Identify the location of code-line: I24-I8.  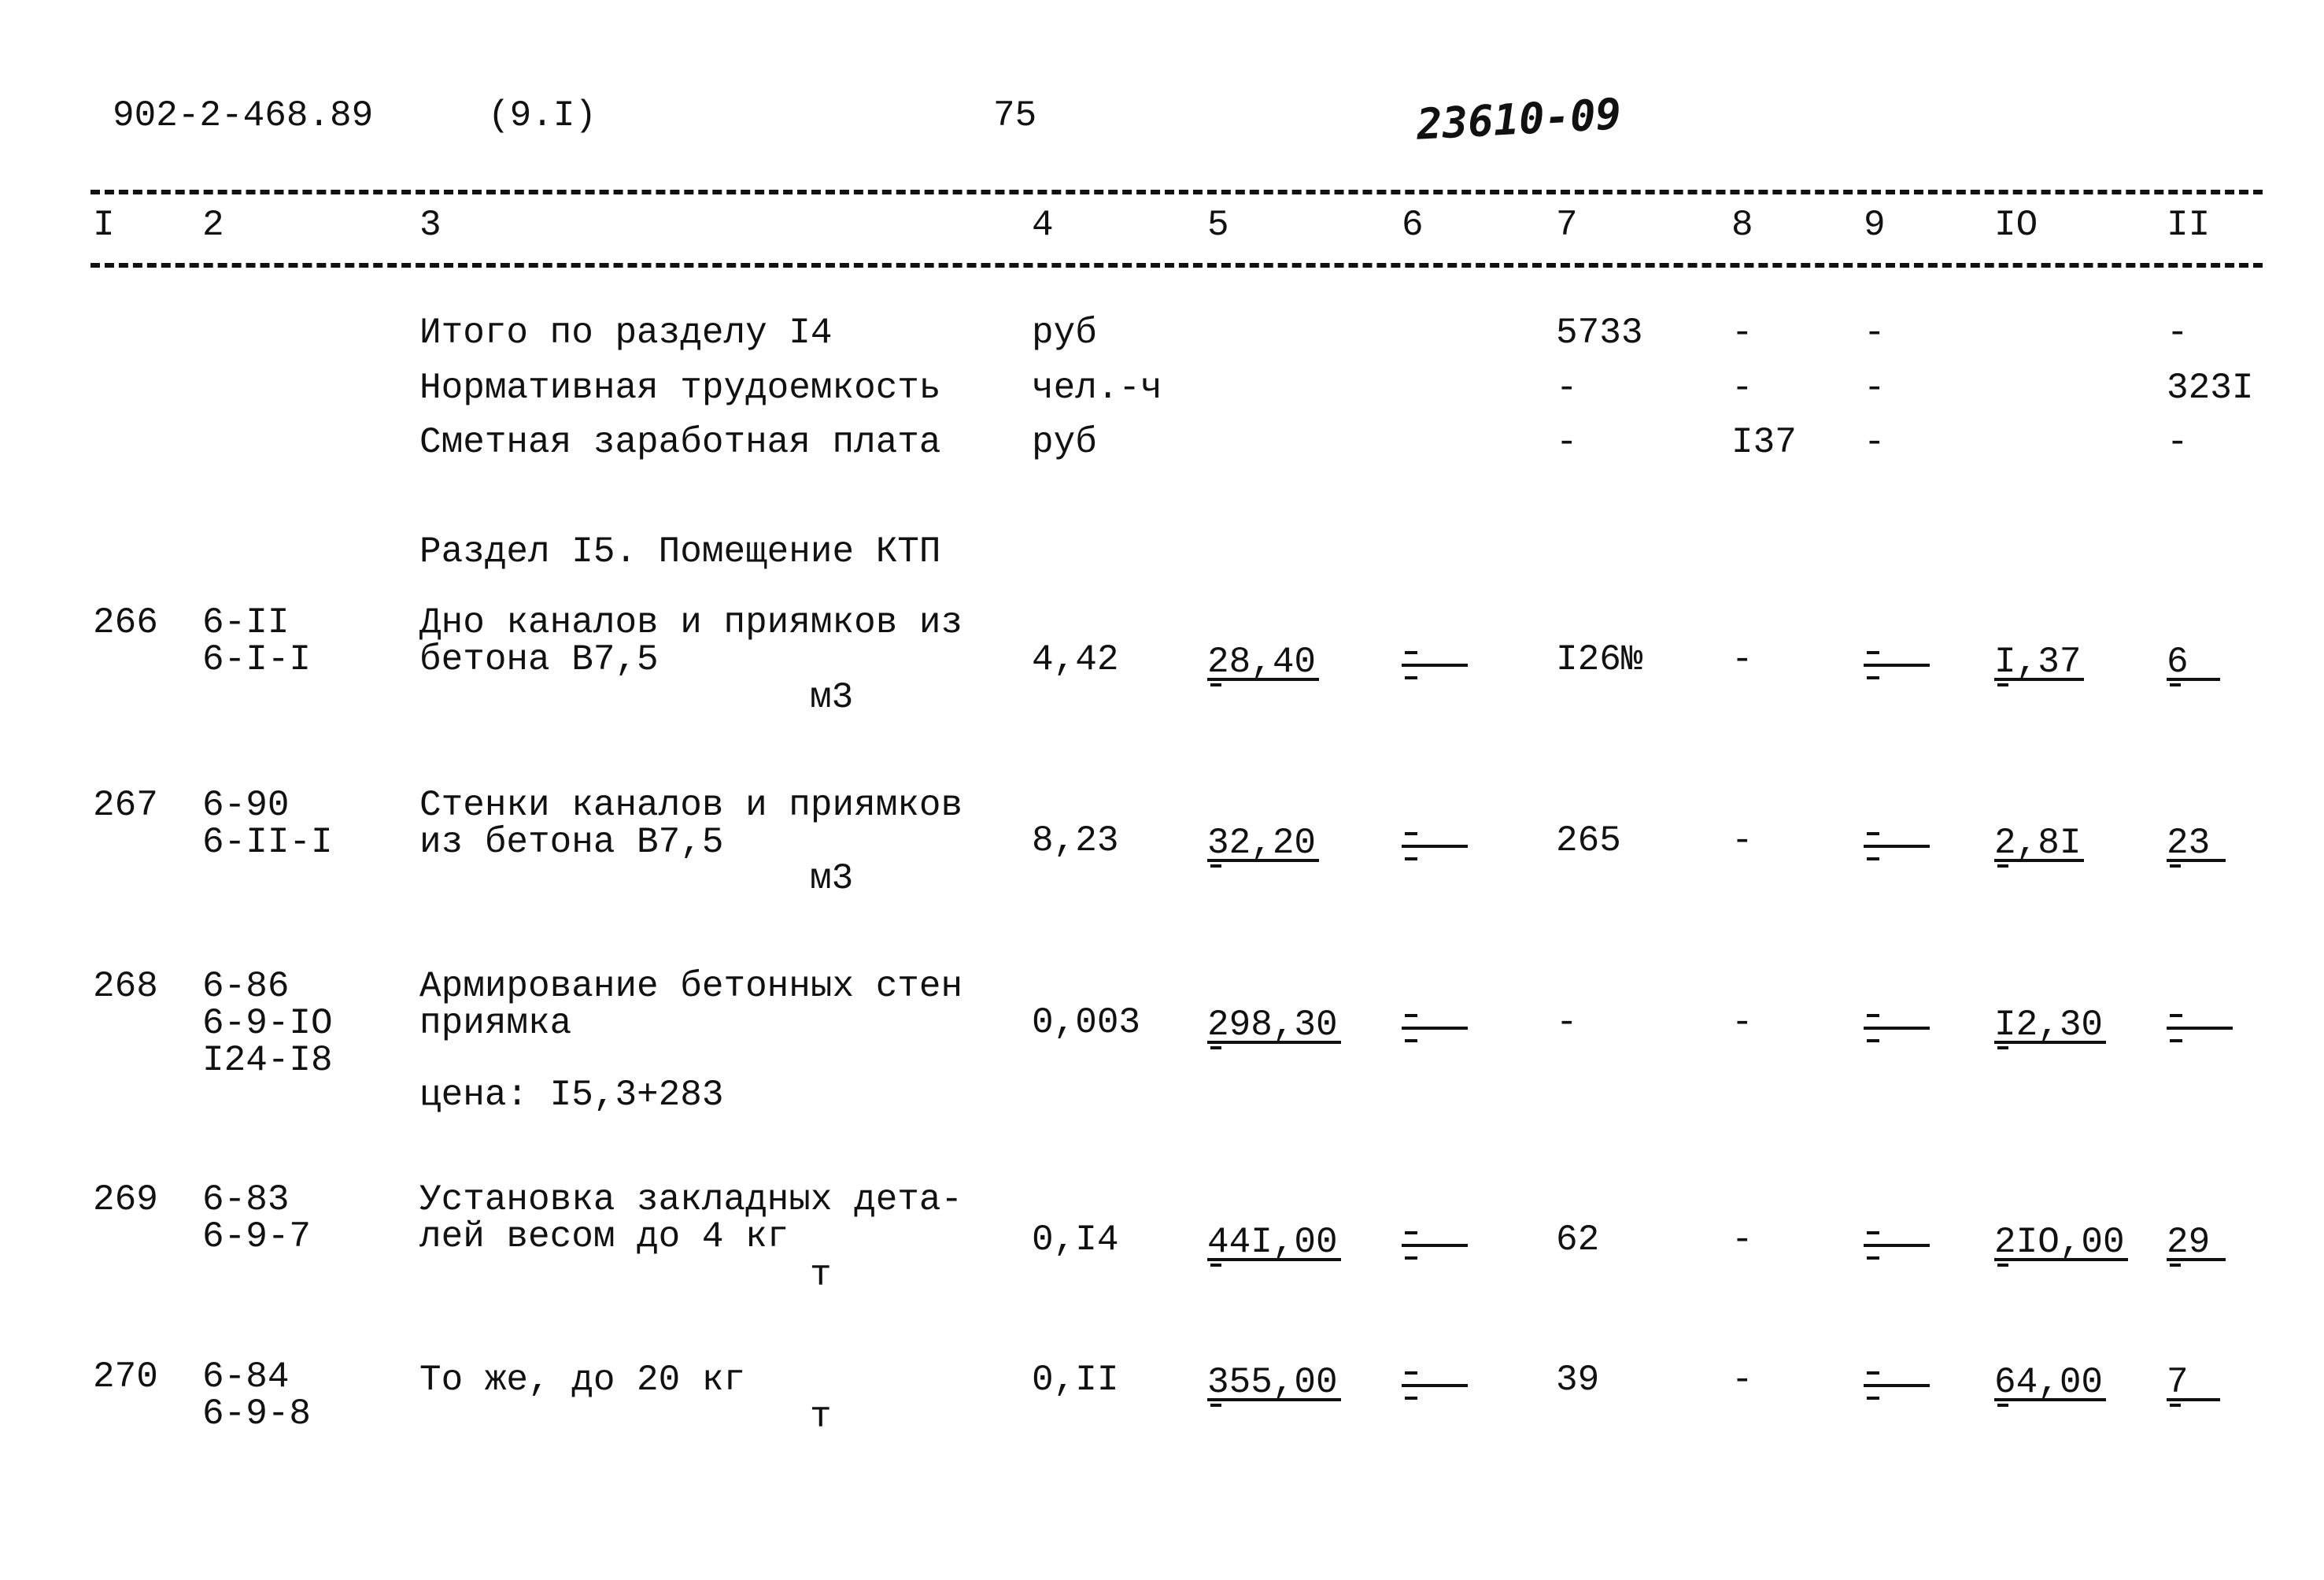
(267, 1060).